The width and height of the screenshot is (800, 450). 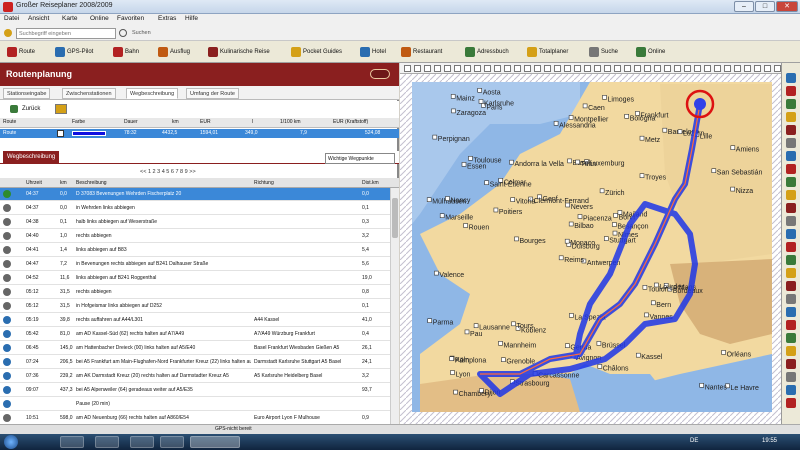 I want to click on tab-zwischenstationen: Zwischenstationen, so click(x=89, y=93).